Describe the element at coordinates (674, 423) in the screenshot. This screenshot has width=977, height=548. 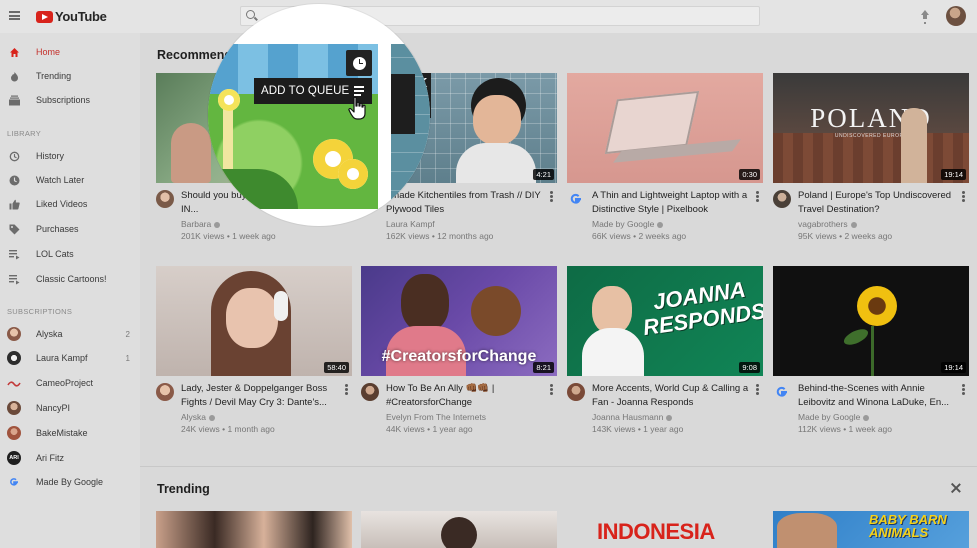
I see `video-channel-and-stats: Joanna Hausmann 143K views • 1 year ago` at that location.